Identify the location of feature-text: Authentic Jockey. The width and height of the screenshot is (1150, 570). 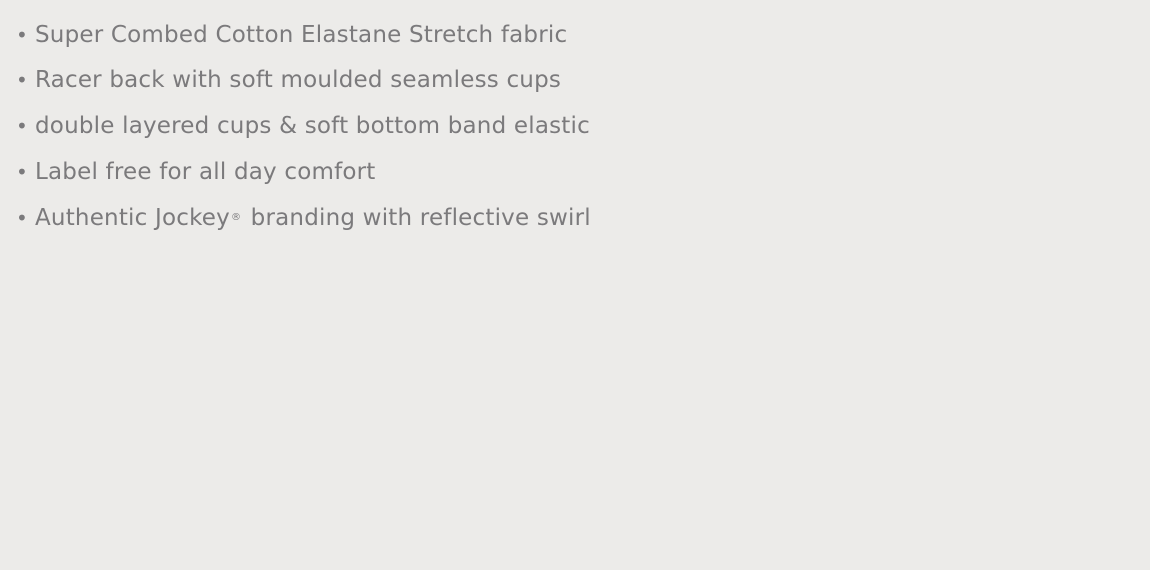
(132, 218).